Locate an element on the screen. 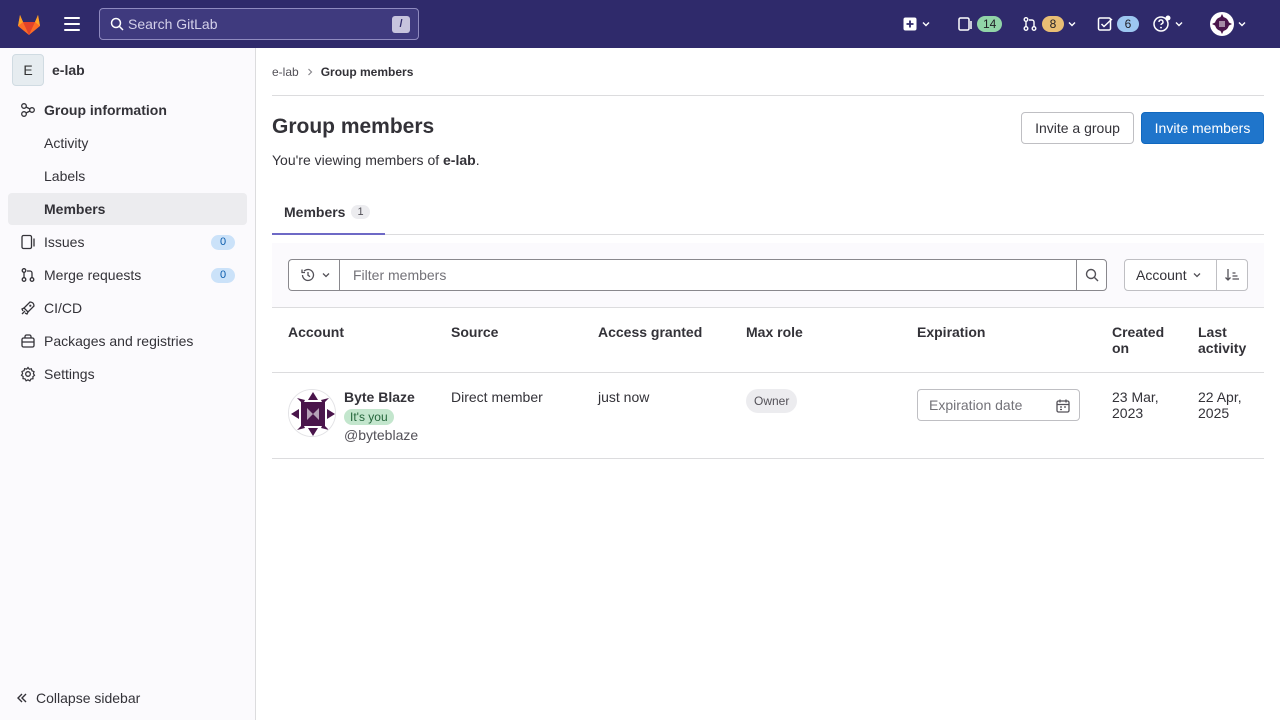  merge-requests-count-badge: 0 is located at coordinates (223, 275).